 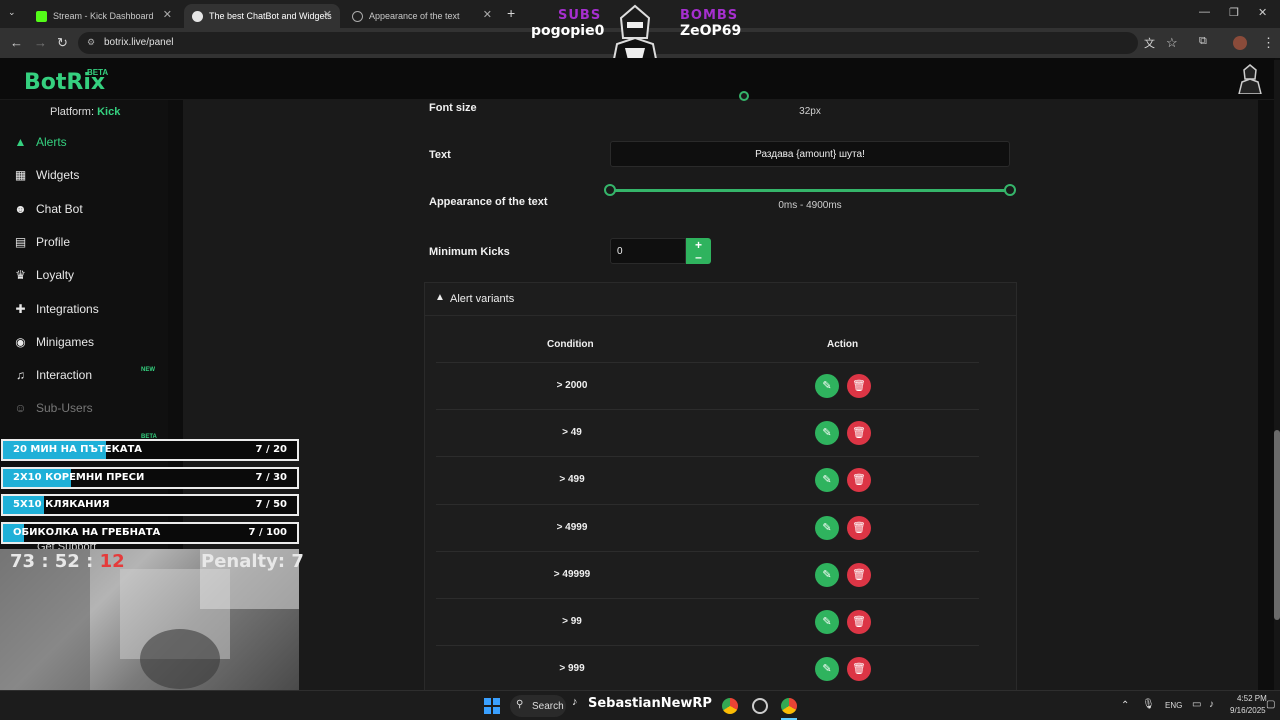 What do you see at coordinates (707, 621) in the screenshot?
I see `table-row: > 99 ✎ 🗑` at bounding box center [707, 621].